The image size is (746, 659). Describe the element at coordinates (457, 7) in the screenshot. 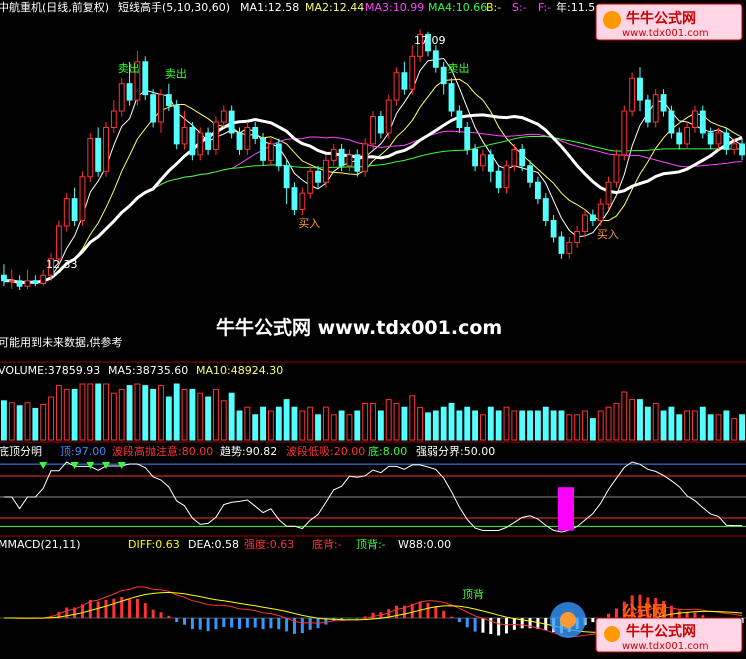

I see `ma4-value: MA4:10.66` at that location.